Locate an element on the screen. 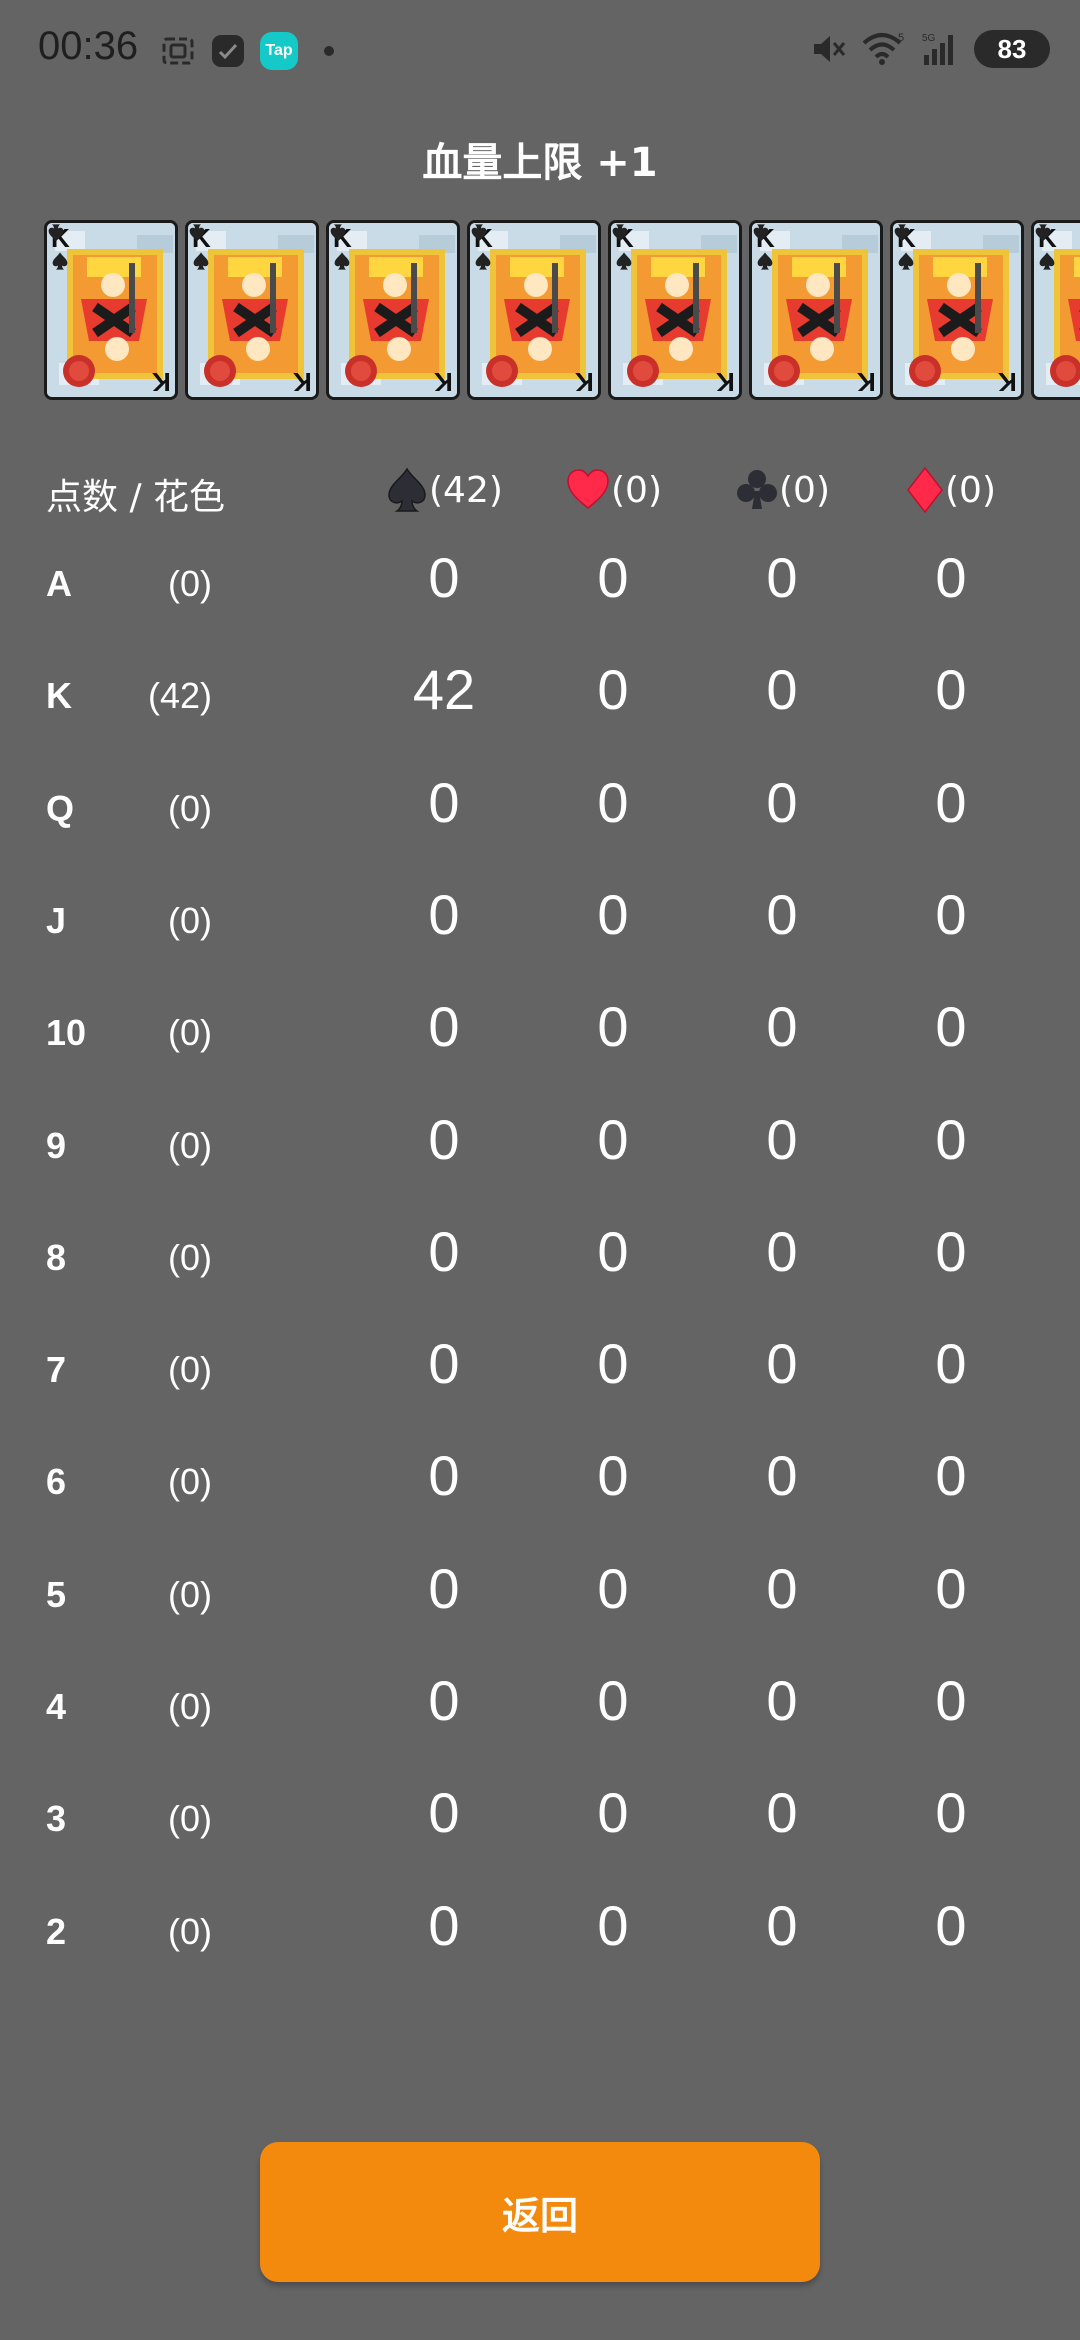 The image size is (1080, 2340). rank-label: 2 is located at coordinates (56, 1931).